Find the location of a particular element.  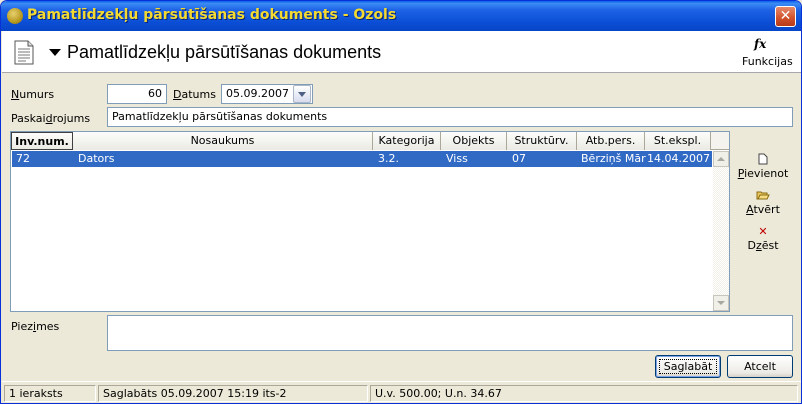

cell-category: 3.2. is located at coordinates (388, 158).